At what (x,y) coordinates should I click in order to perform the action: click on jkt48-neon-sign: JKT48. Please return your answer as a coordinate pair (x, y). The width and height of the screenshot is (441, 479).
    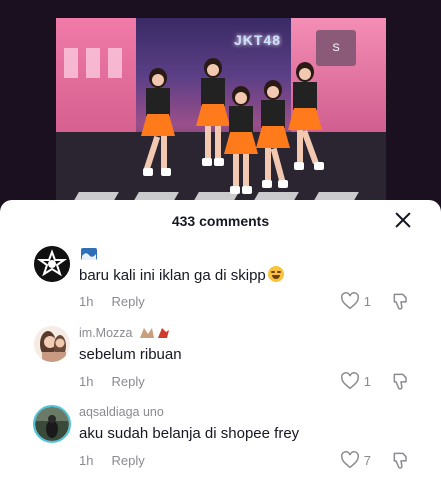
    Looking at the image, I should click on (258, 40).